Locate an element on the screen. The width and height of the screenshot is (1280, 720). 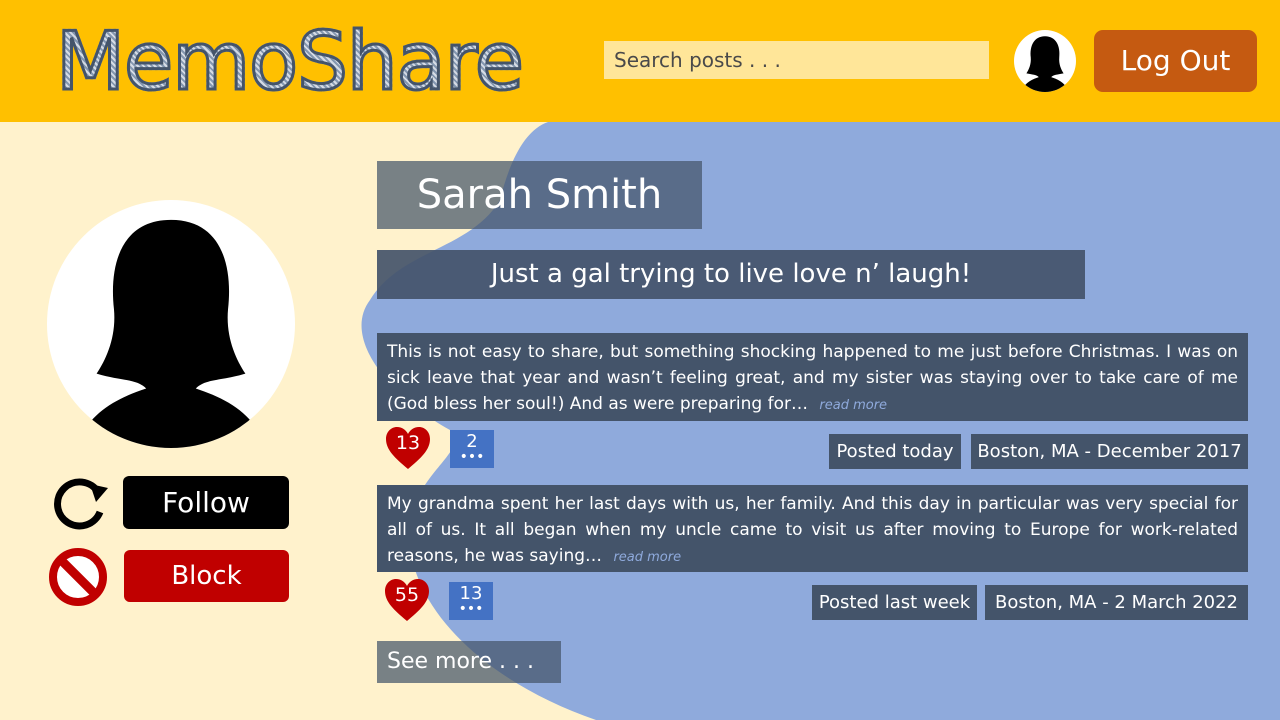
user-avatar is located at coordinates (1045, 61).